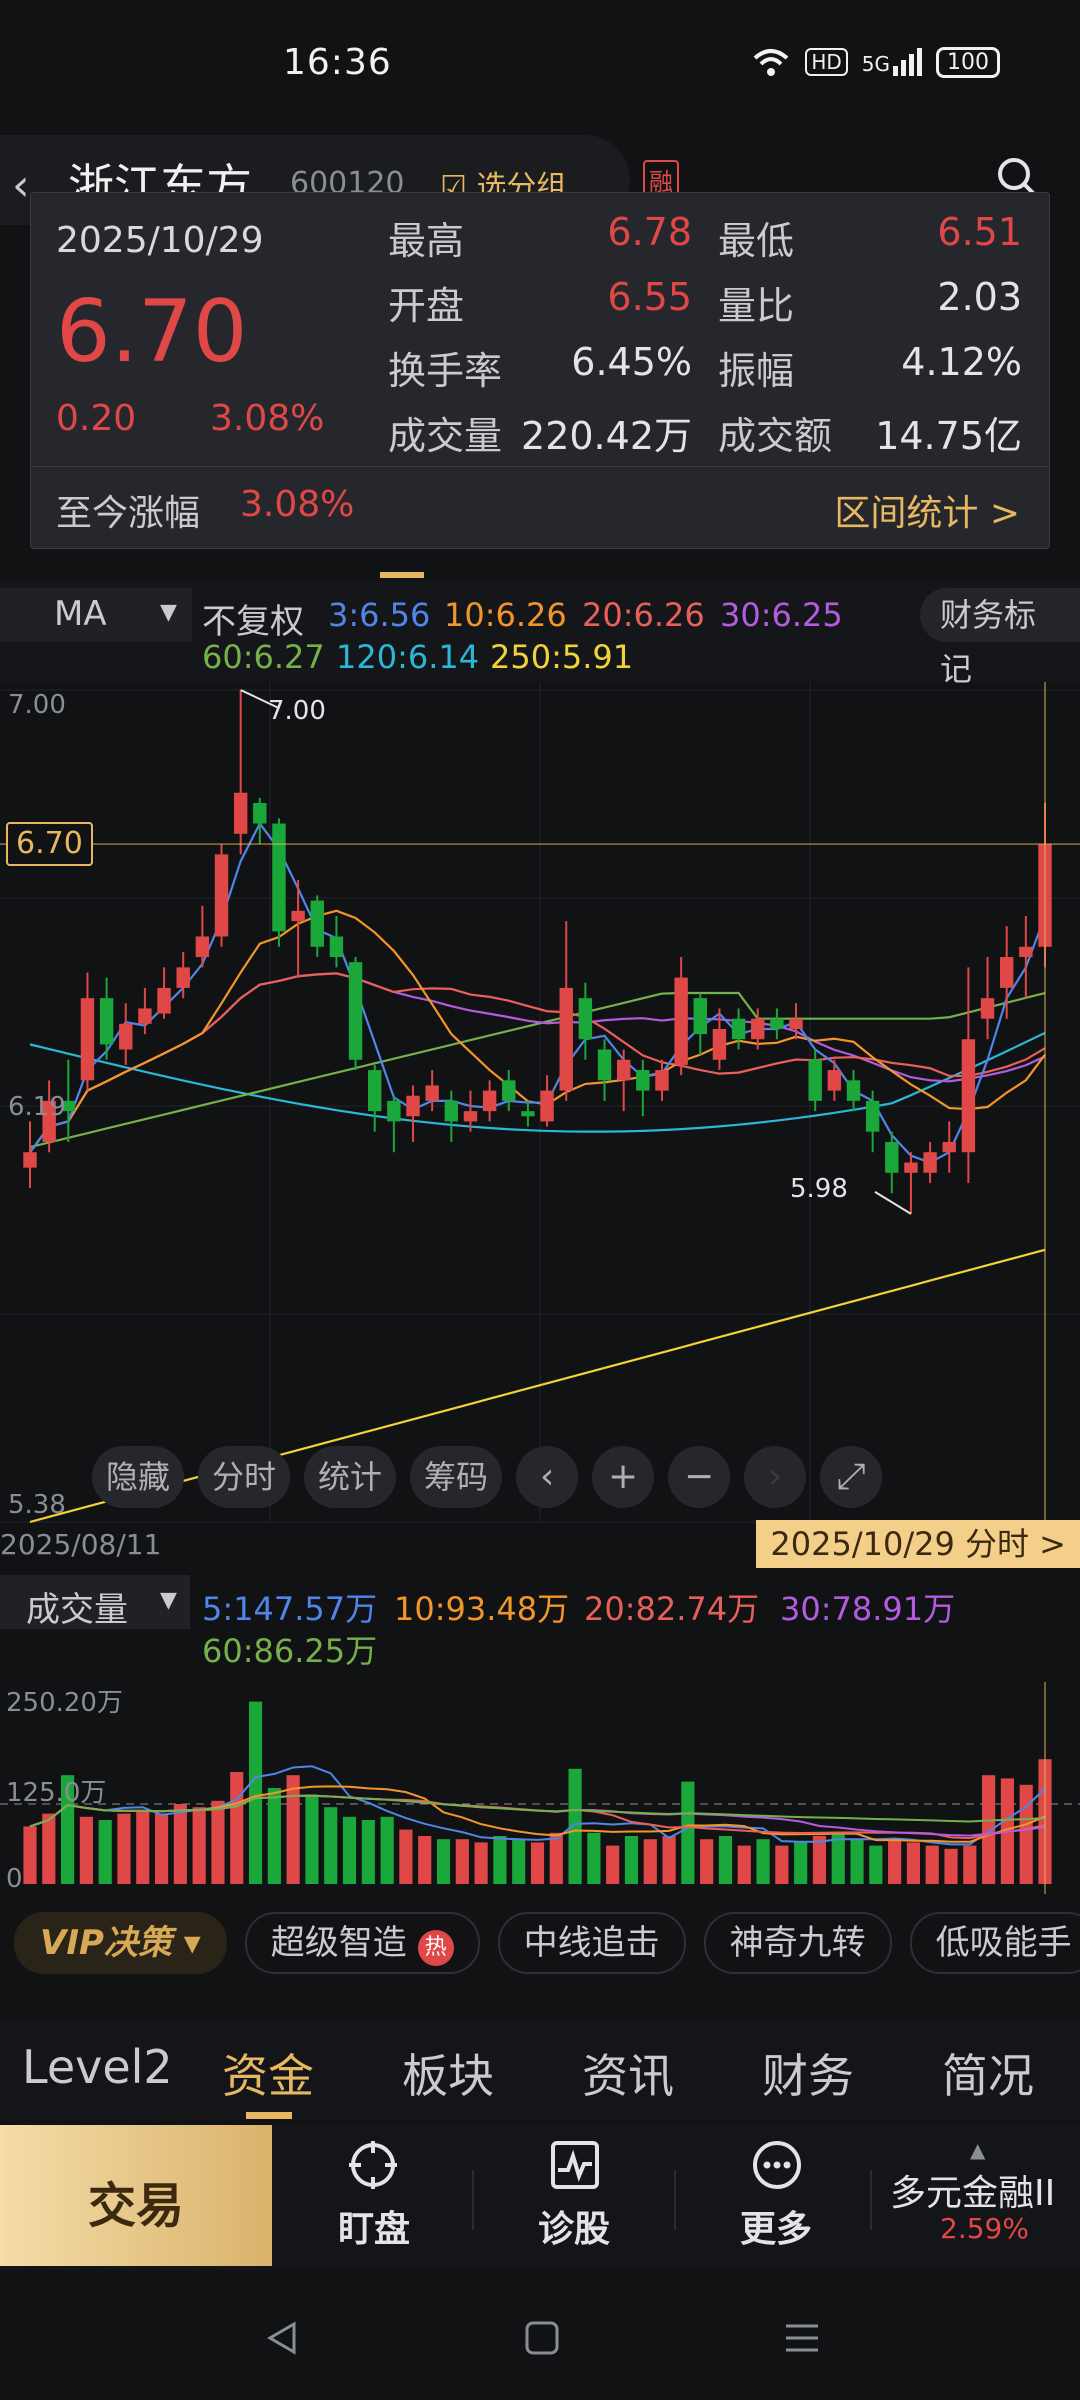  I want to click on crosshair-icon, so click(373, 2165).